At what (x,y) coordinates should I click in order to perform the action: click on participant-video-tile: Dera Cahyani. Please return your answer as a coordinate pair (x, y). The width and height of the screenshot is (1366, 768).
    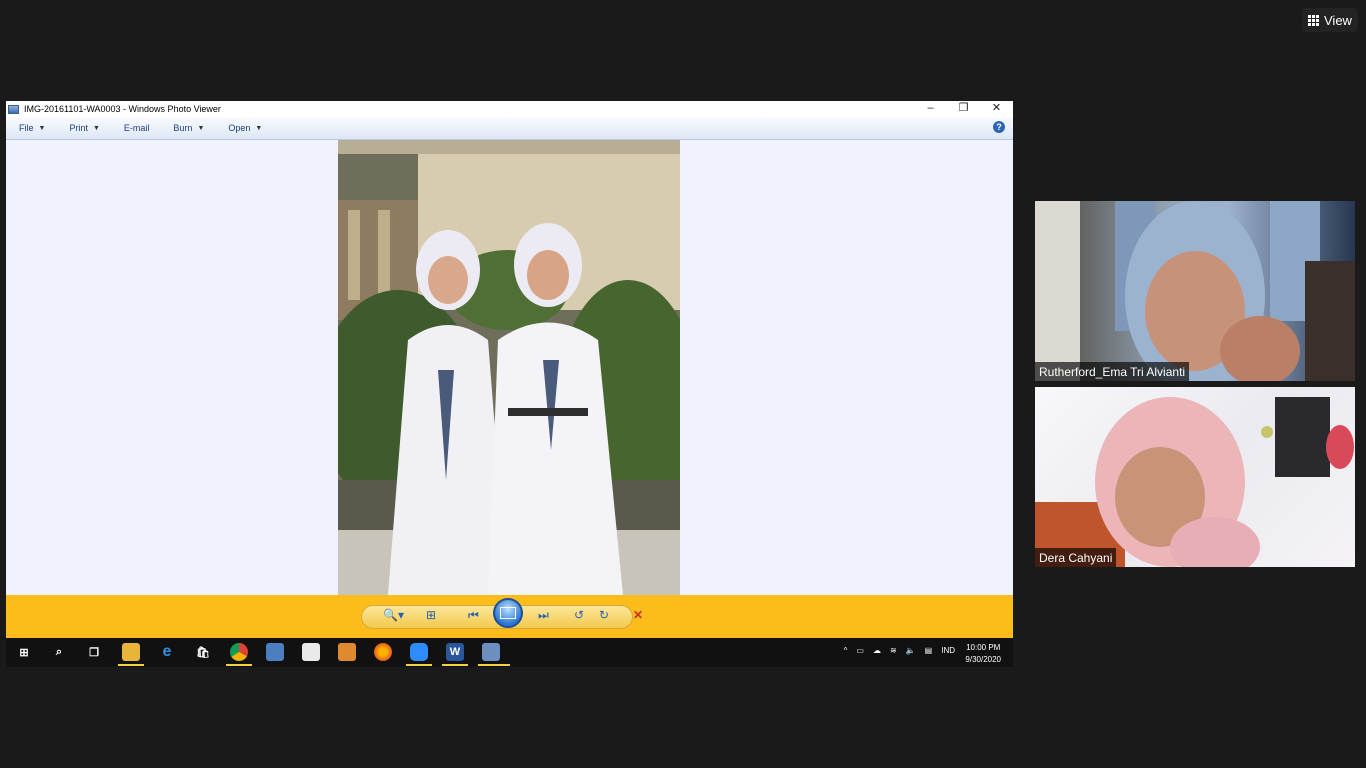
    Looking at the image, I should click on (1195, 477).